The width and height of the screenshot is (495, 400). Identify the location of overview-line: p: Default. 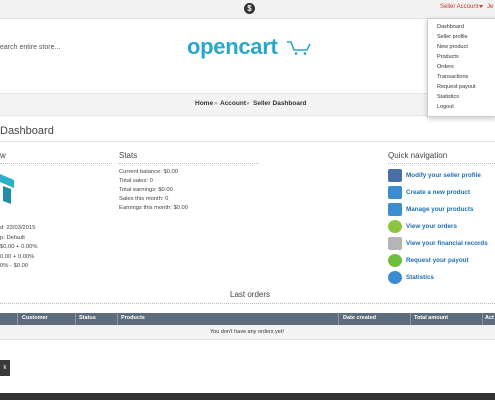
(12, 238).